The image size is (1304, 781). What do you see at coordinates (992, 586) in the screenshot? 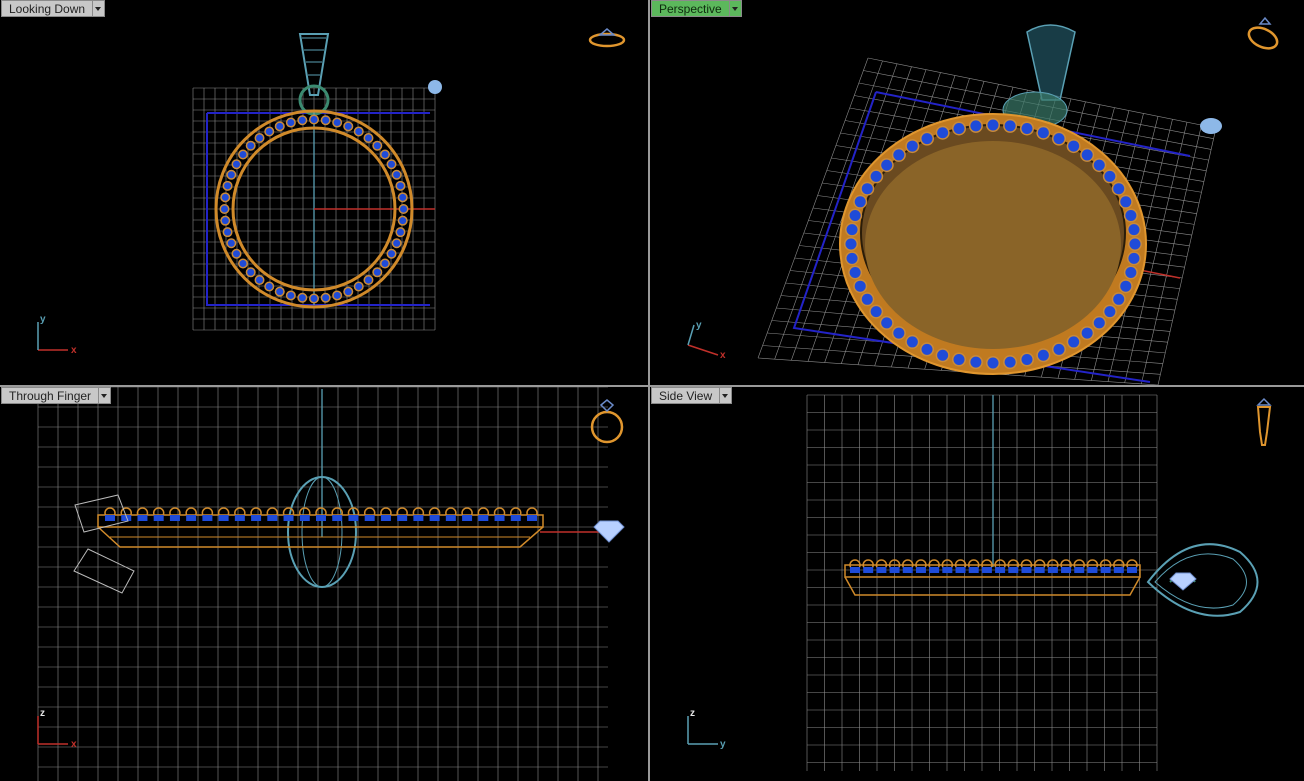
I see `pendant-bottom-edge` at bounding box center [992, 586].